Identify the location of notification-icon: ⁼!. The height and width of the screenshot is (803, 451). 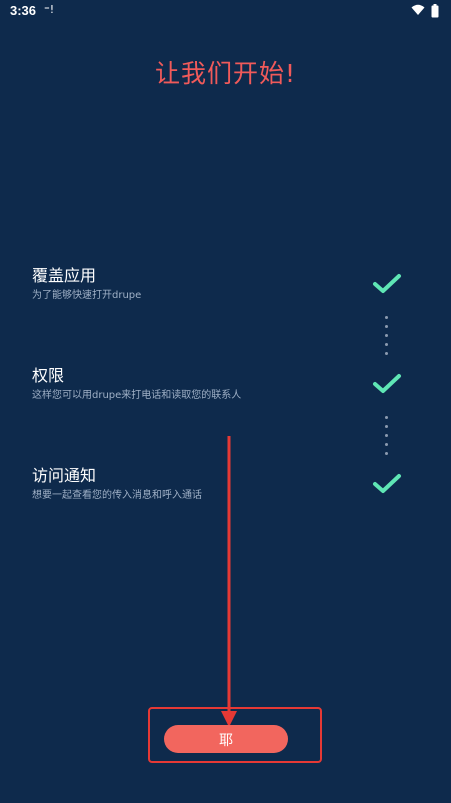
(49, 9).